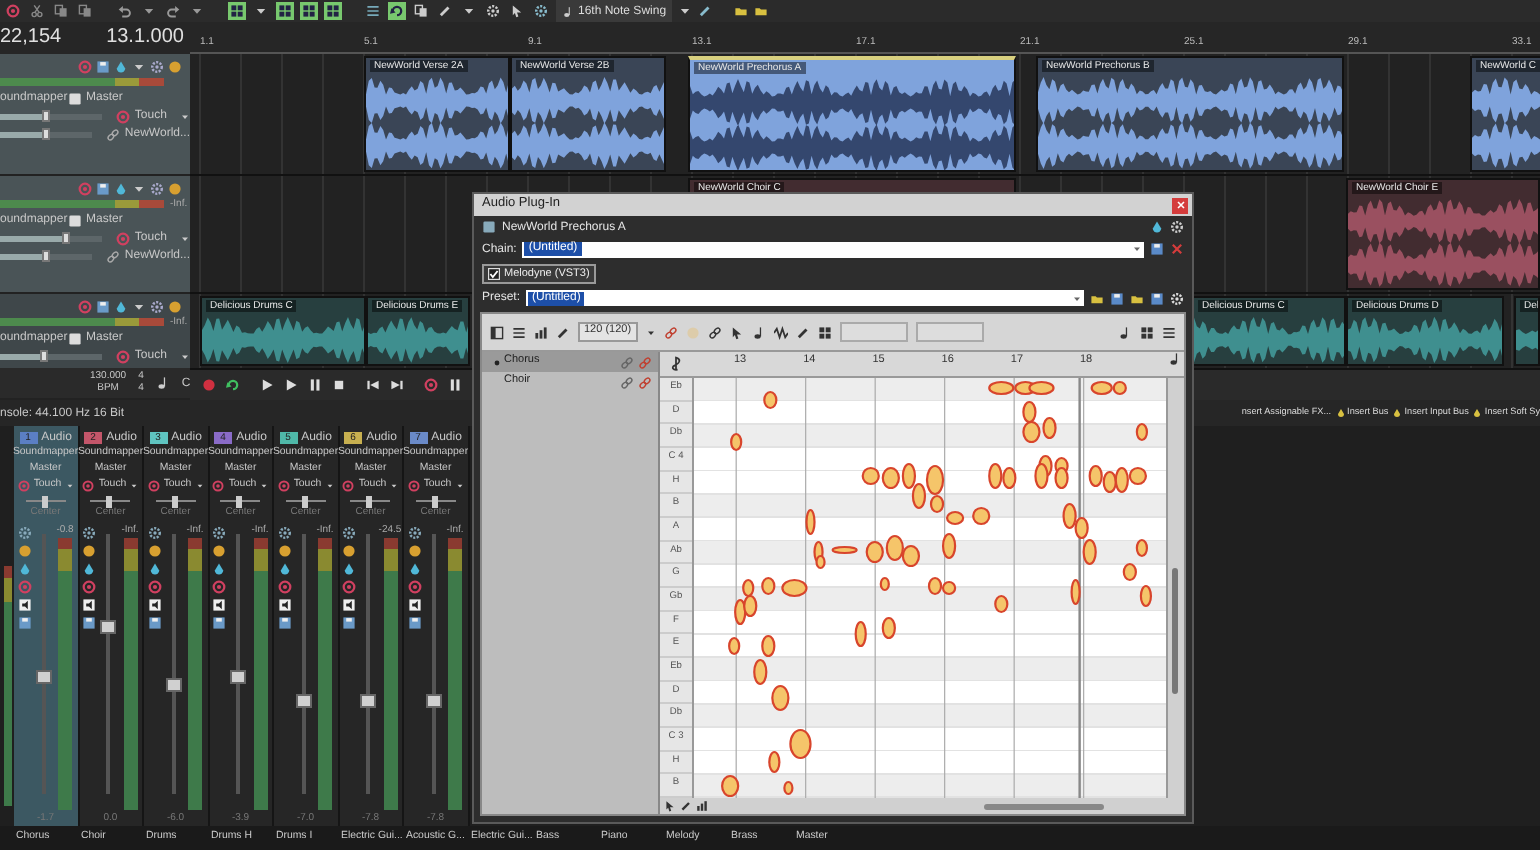 The image size is (1540, 850). Describe the element at coordinates (1177, 249) in the screenshot. I see `close-icon` at that location.